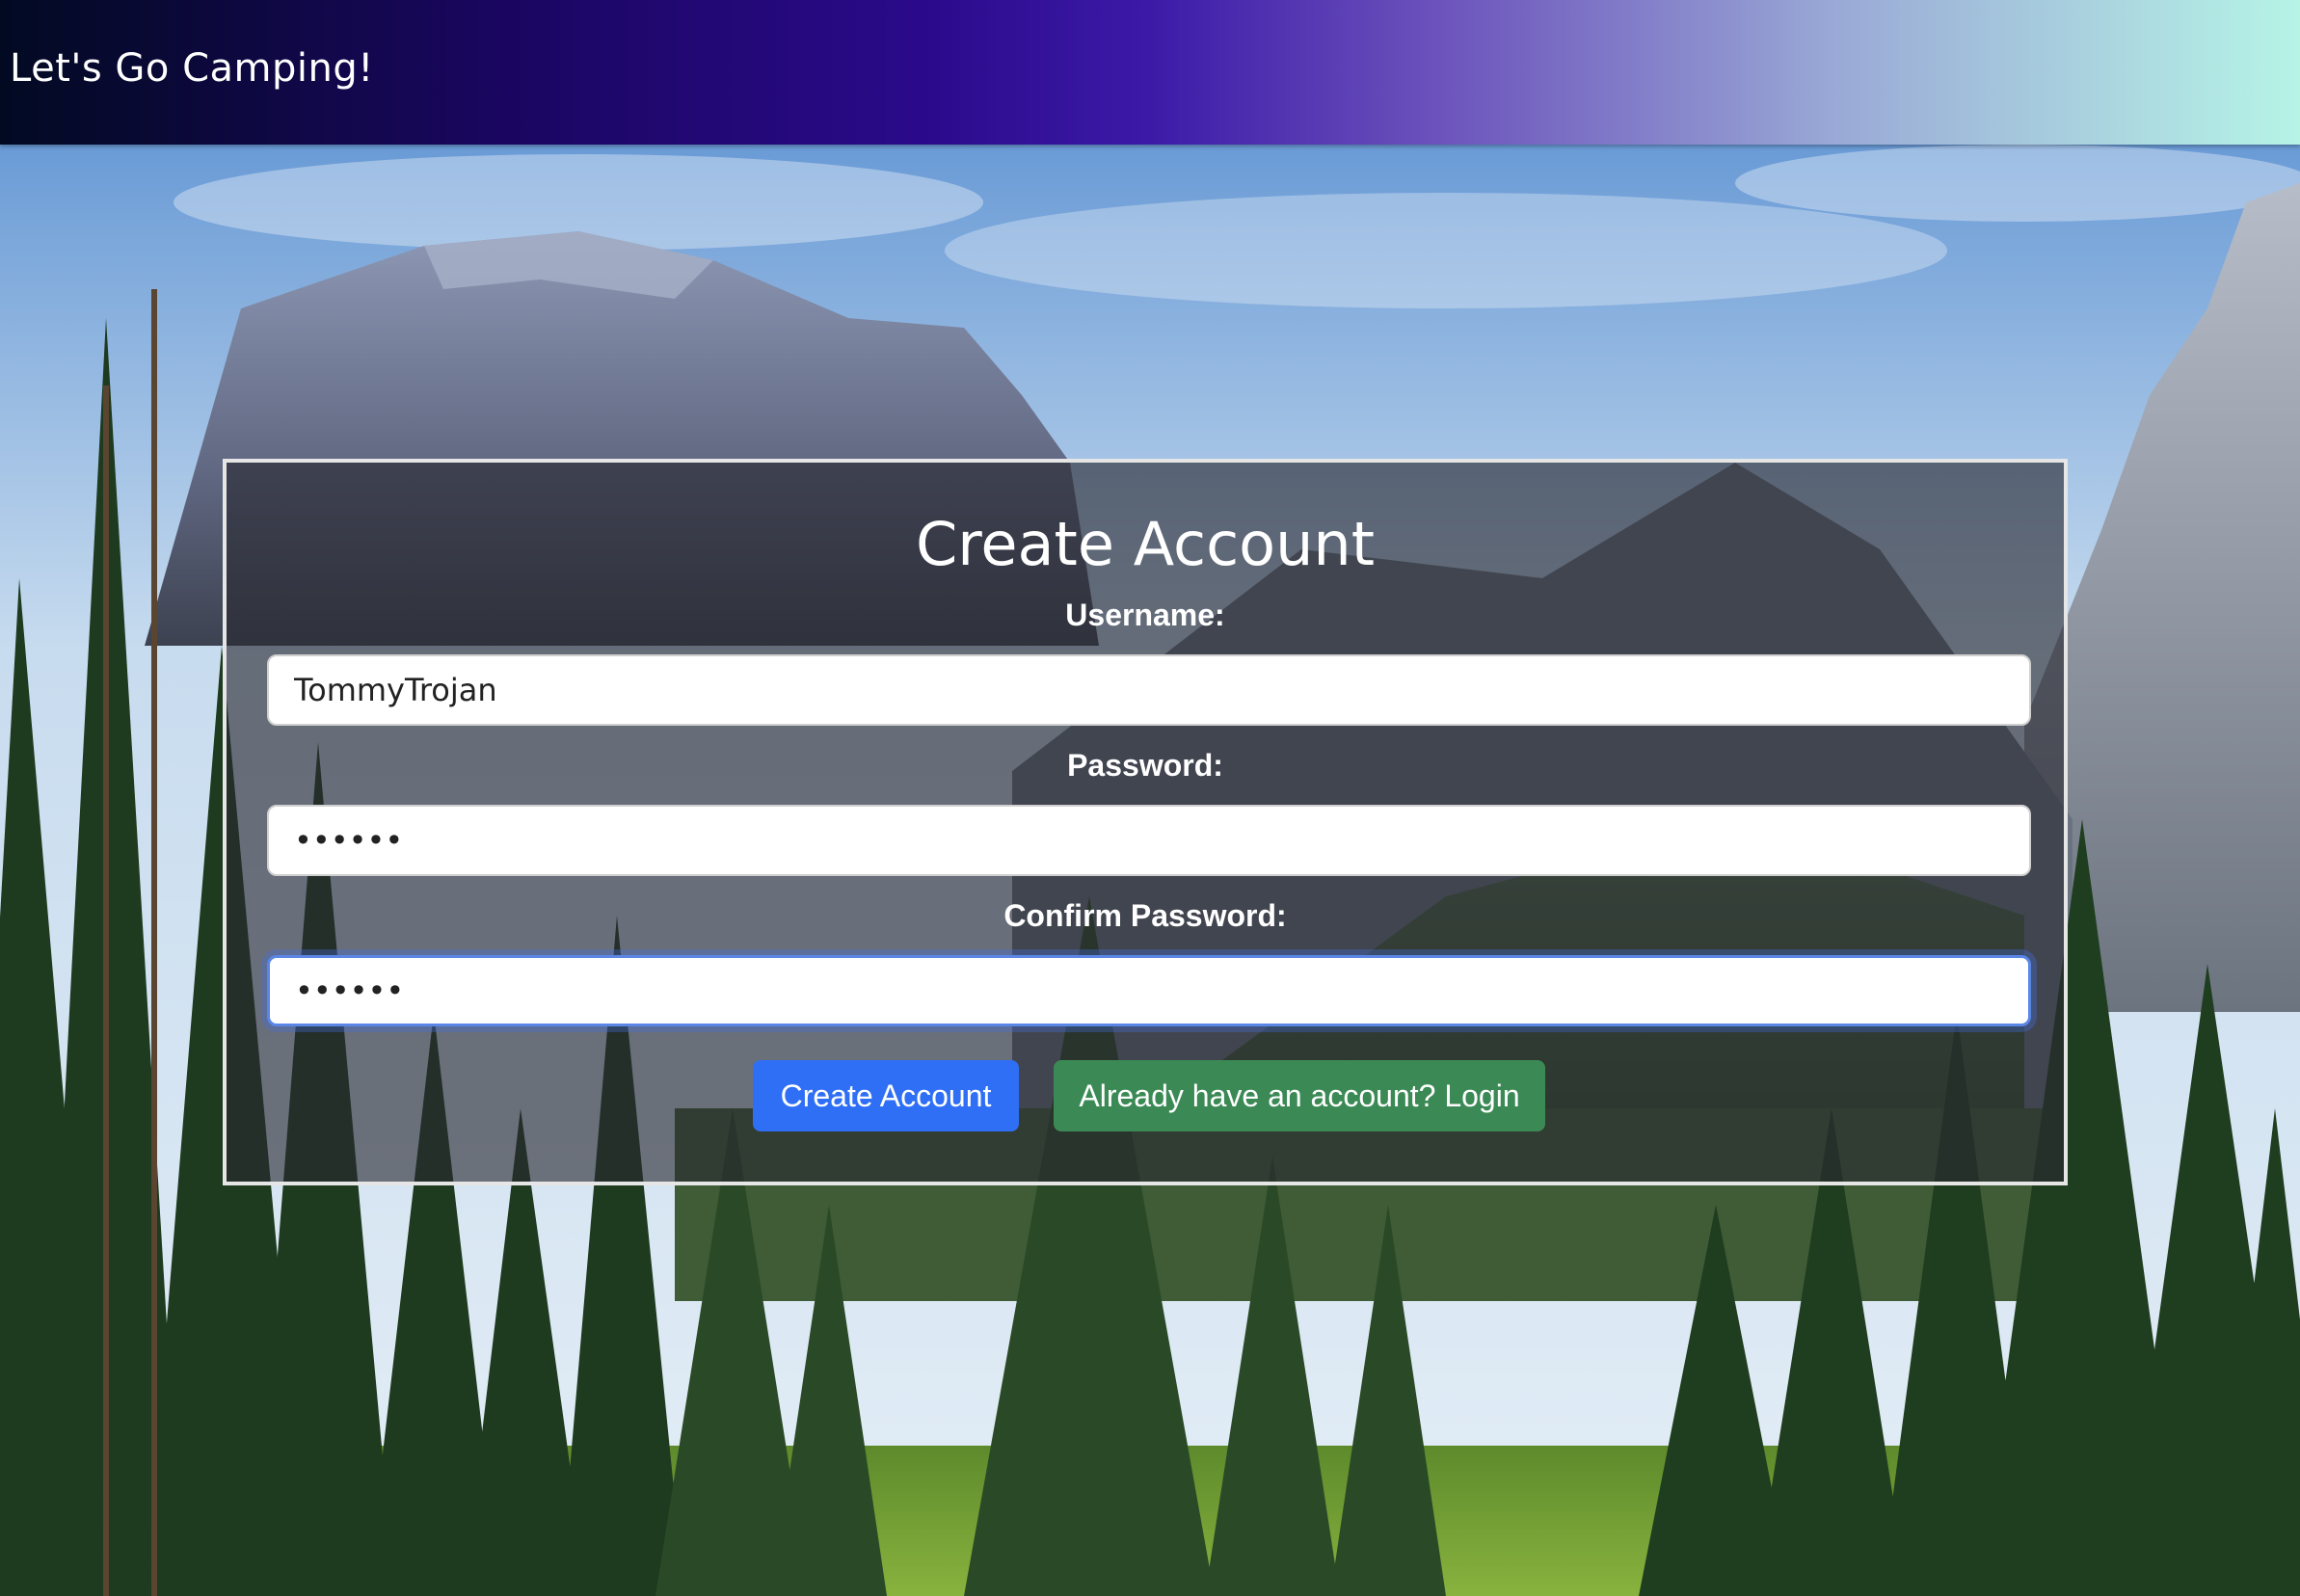 Image resolution: width=2300 pixels, height=1596 pixels. Describe the element at coordinates (1145, 615) in the screenshot. I see `username-label: Username:` at that location.